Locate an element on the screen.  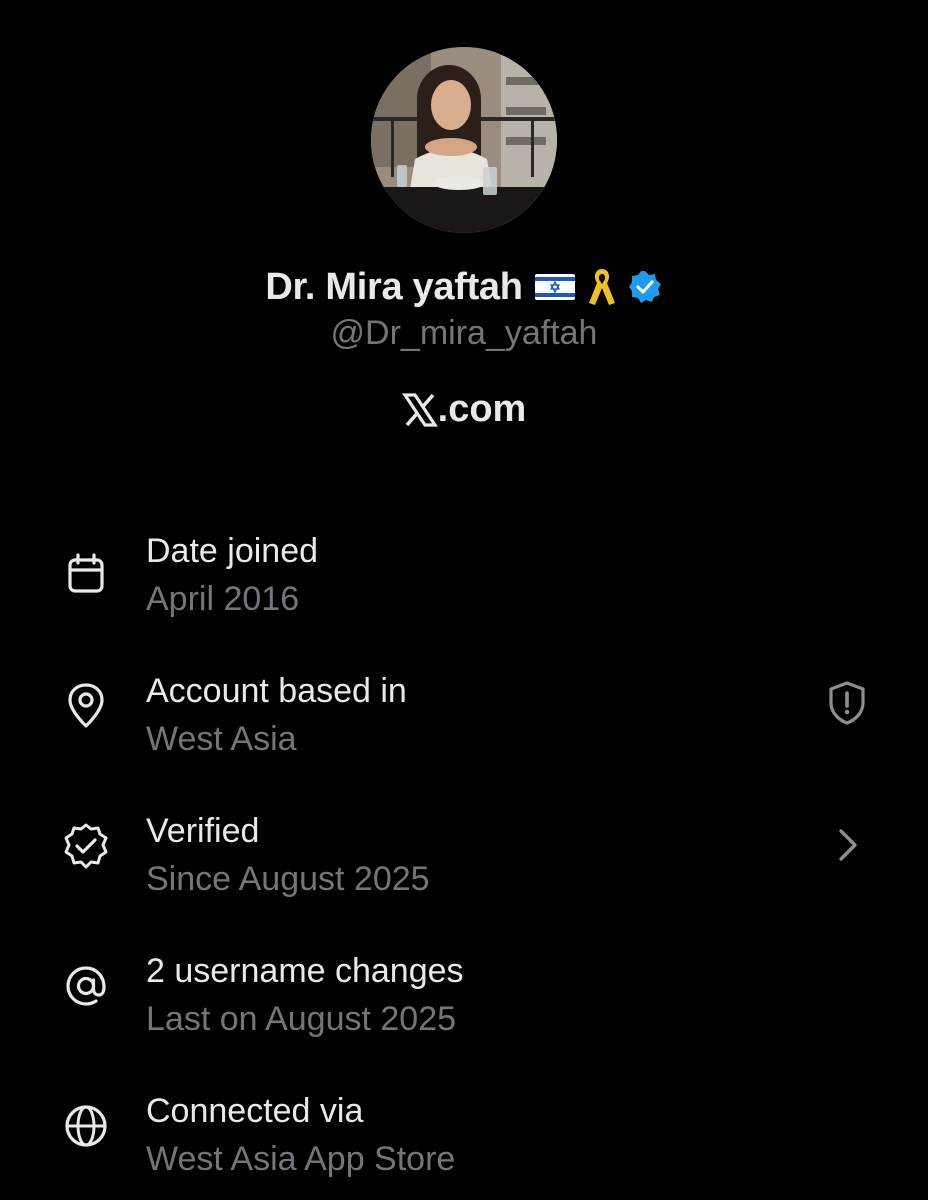
avatar is located at coordinates (464, 140).